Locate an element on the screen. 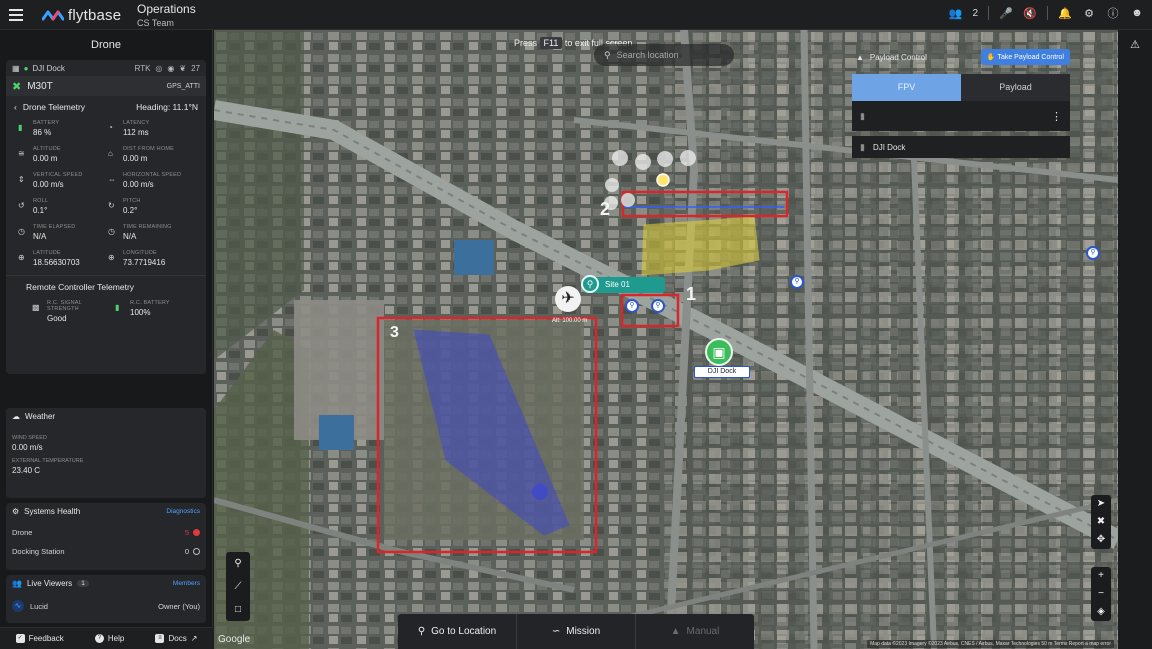 Image resolution: width=1152 pixels, height=649 pixels. telemetry-hspeed: ⇔ Horizontal speed 0.00 m/s is located at coordinates (153, 180).